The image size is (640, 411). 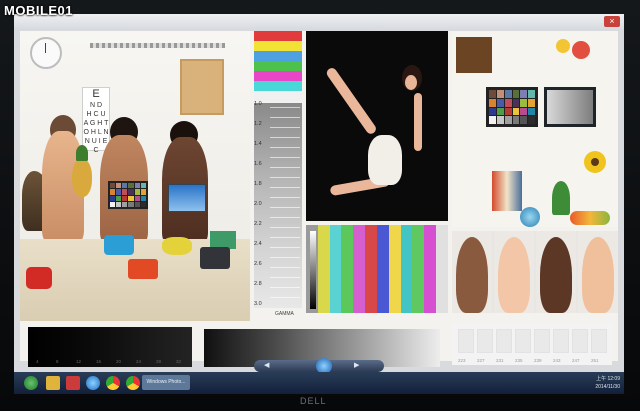 I want to click on red-telephone, so click(x=39, y=278).